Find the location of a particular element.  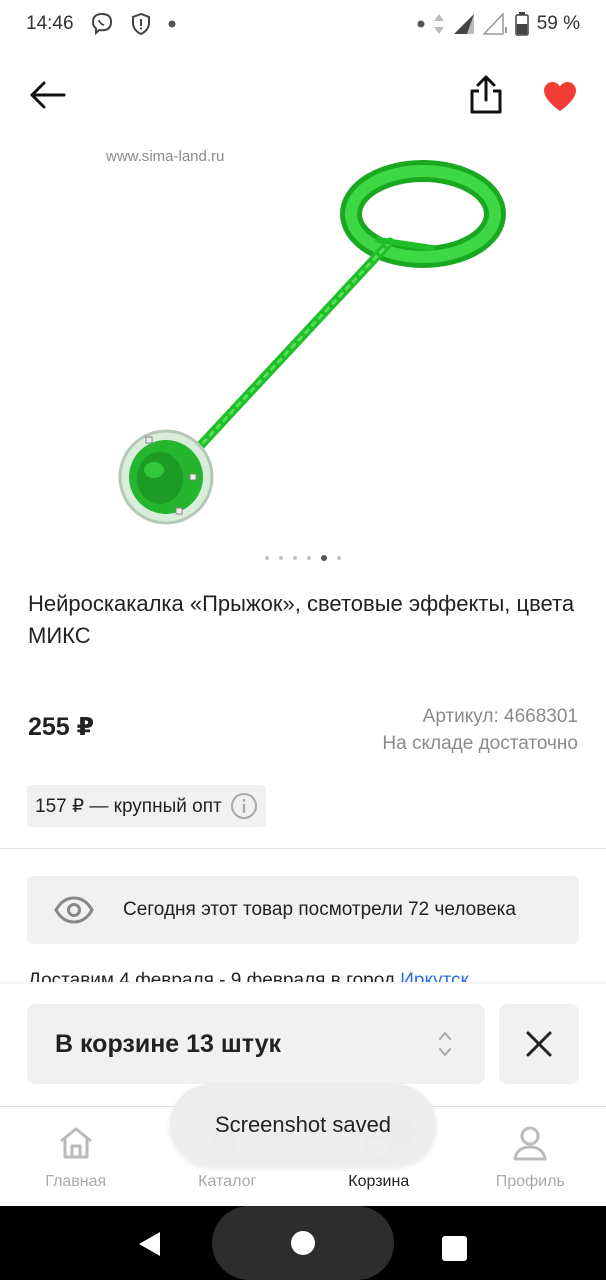

cart-quantity-field: В корзине 13 штук is located at coordinates (256, 1044).